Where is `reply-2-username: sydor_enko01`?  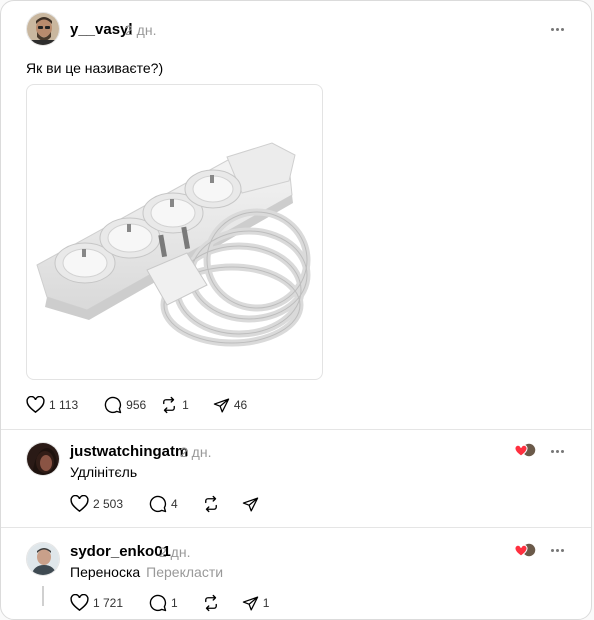 reply-2-username: sydor_enko01 is located at coordinates (120, 551).